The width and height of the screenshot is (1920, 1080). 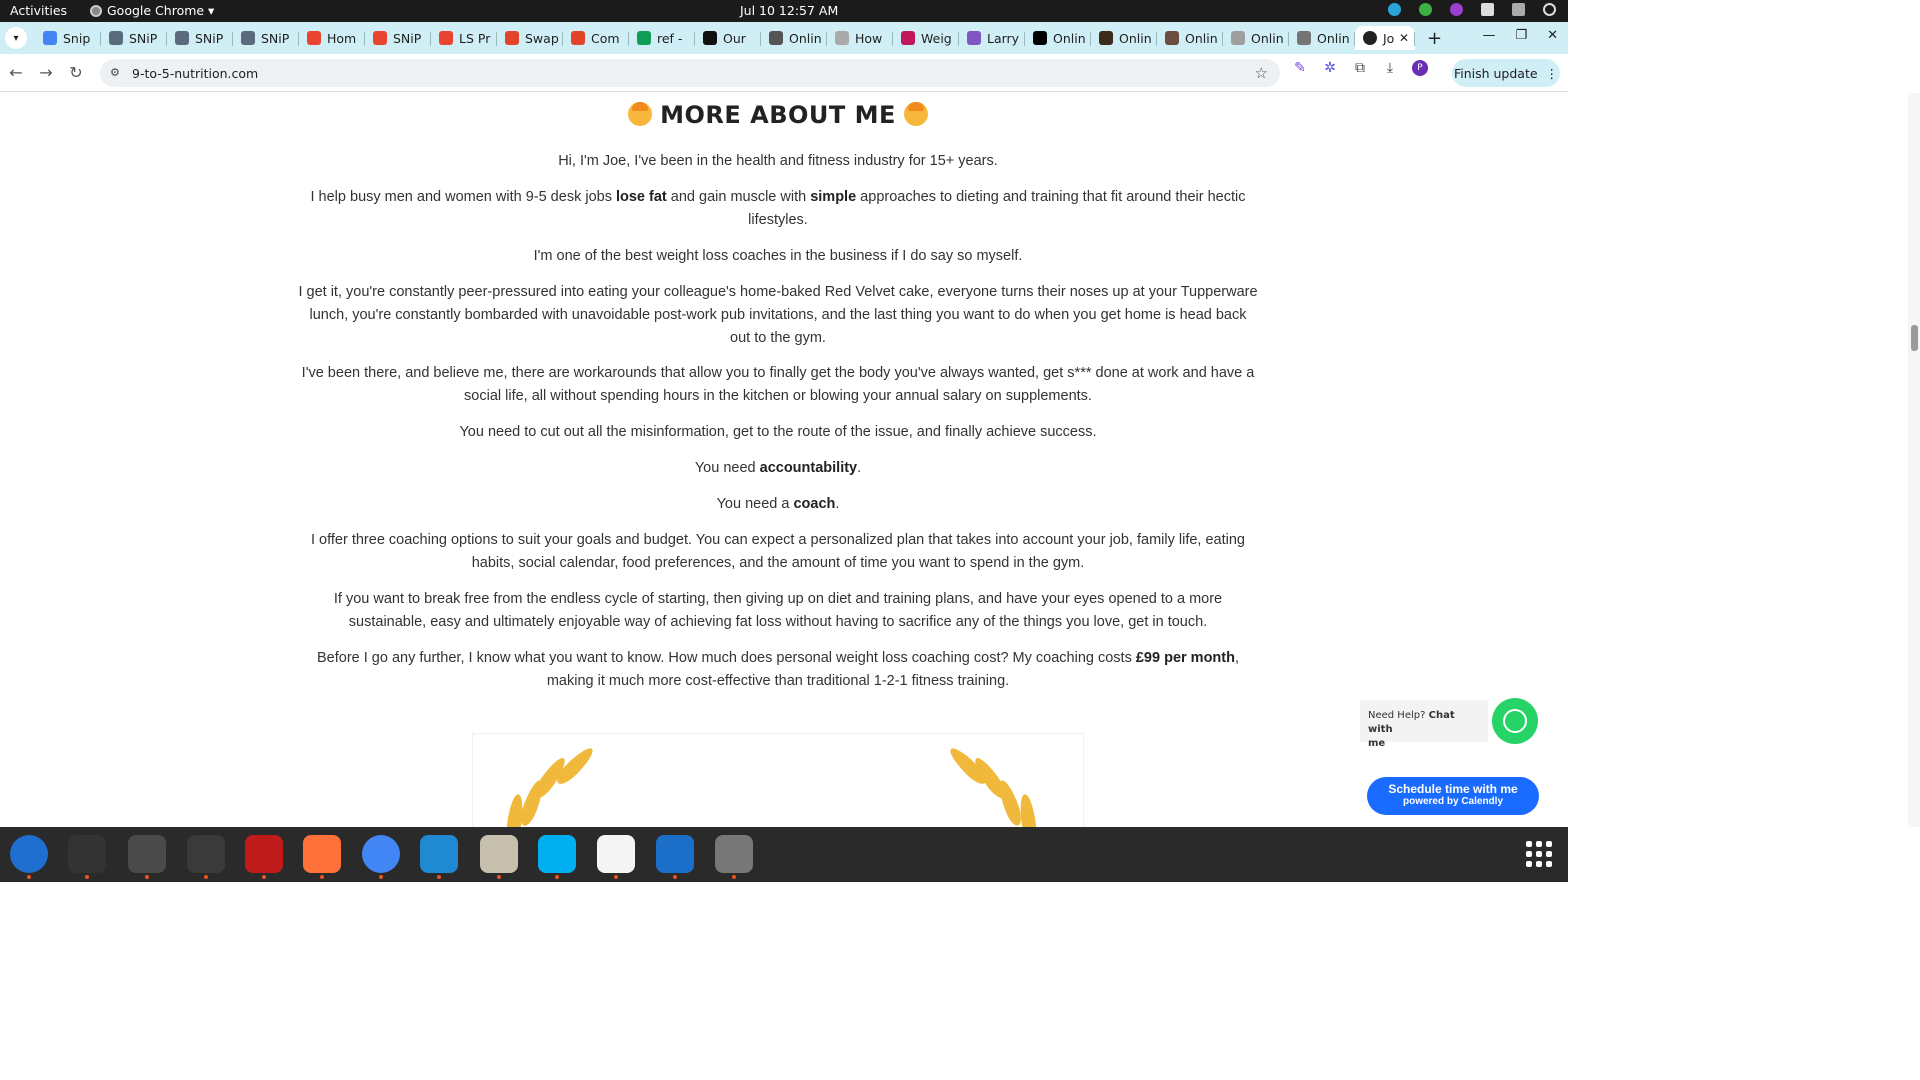 What do you see at coordinates (264, 854) in the screenshot?
I see `filezilla-icon` at bounding box center [264, 854].